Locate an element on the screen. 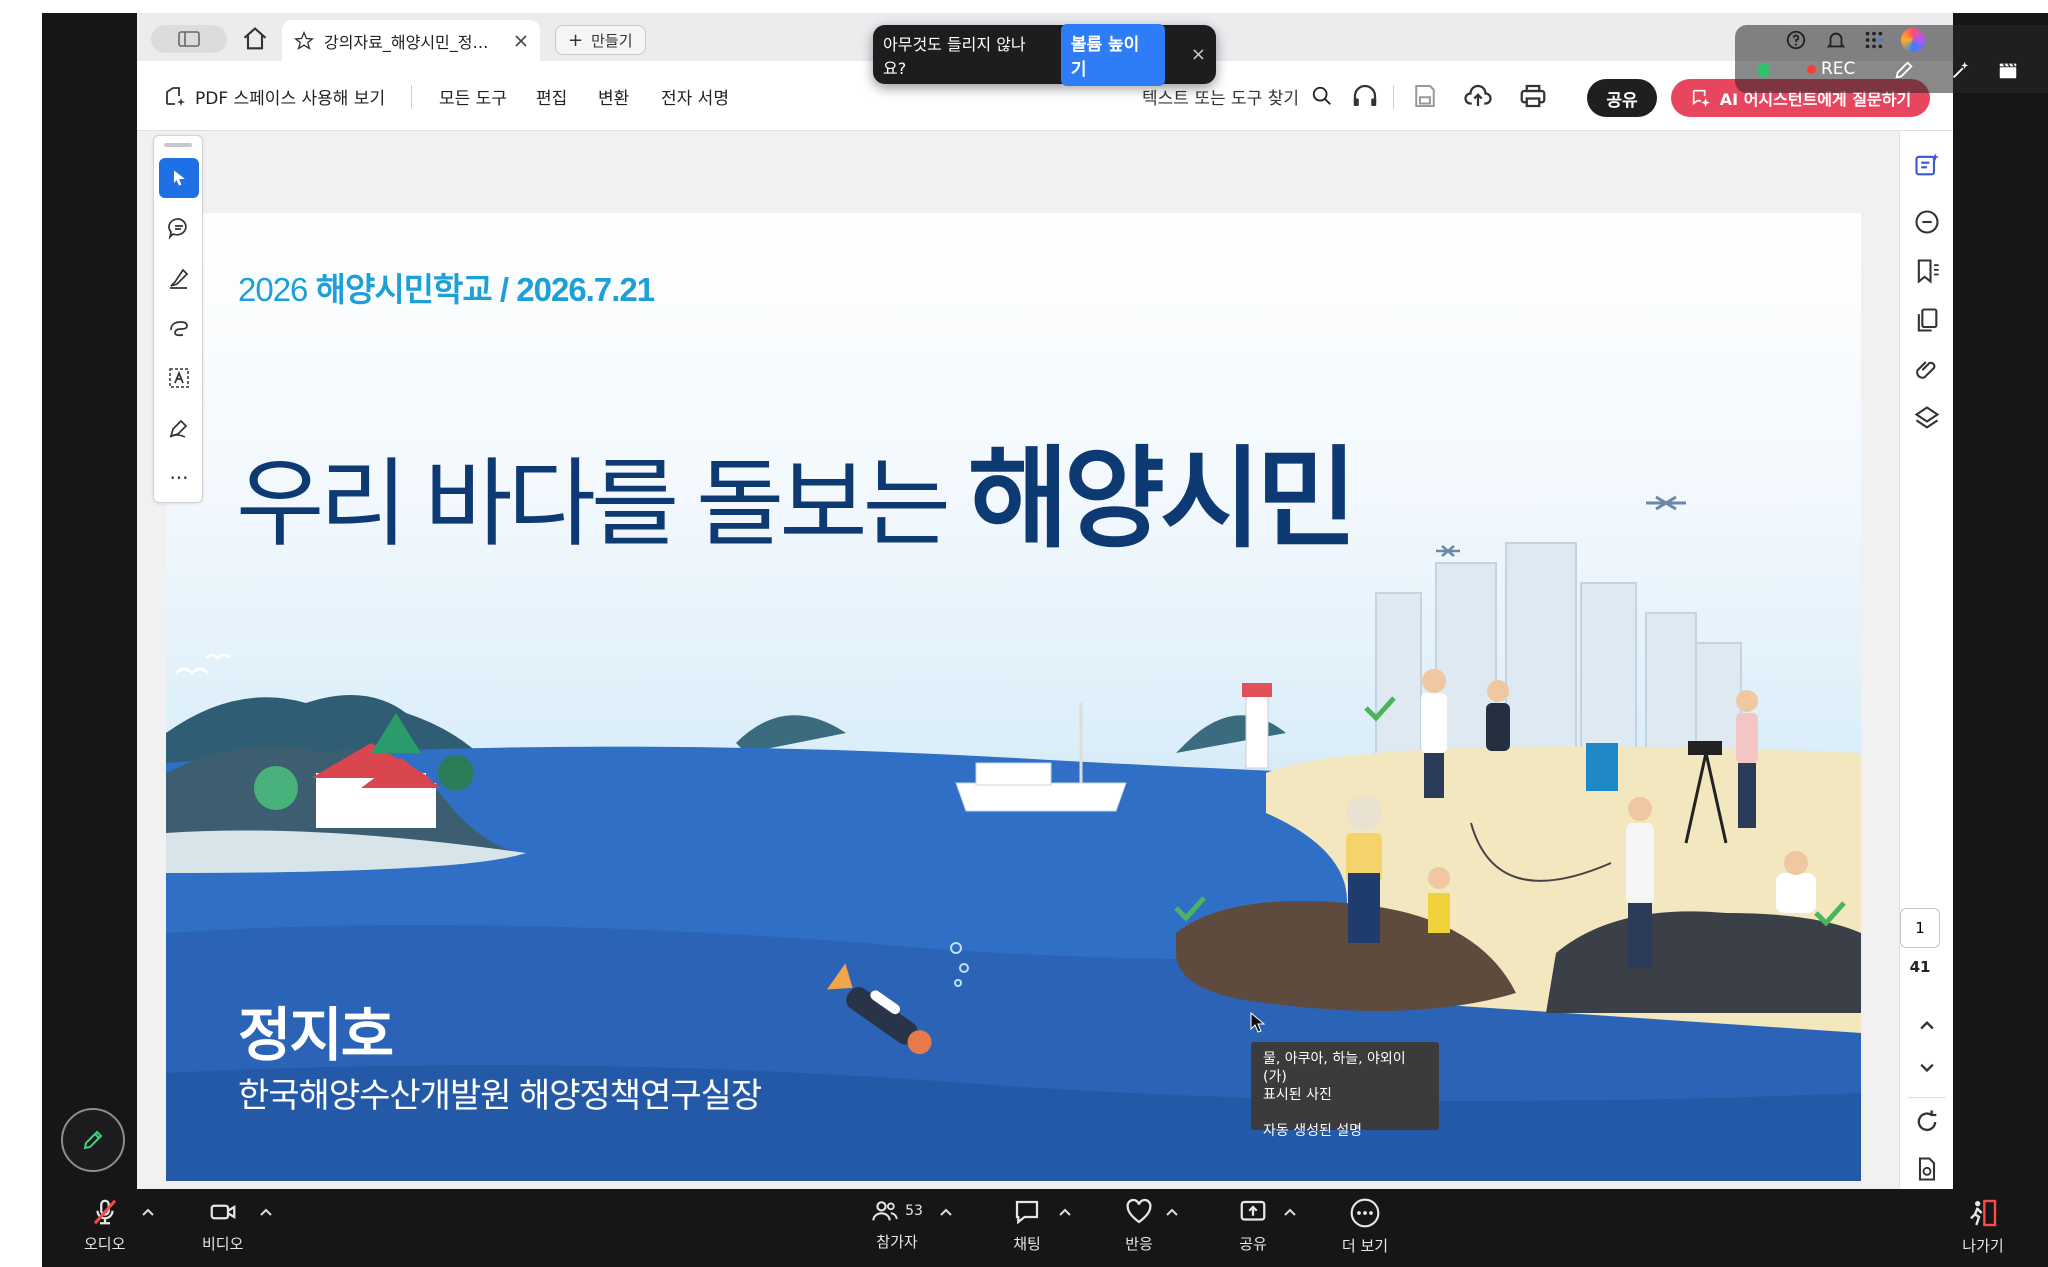 The width and height of the screenshot is (2048, 1267). comments-icon is located at coordinates (1927, 222).